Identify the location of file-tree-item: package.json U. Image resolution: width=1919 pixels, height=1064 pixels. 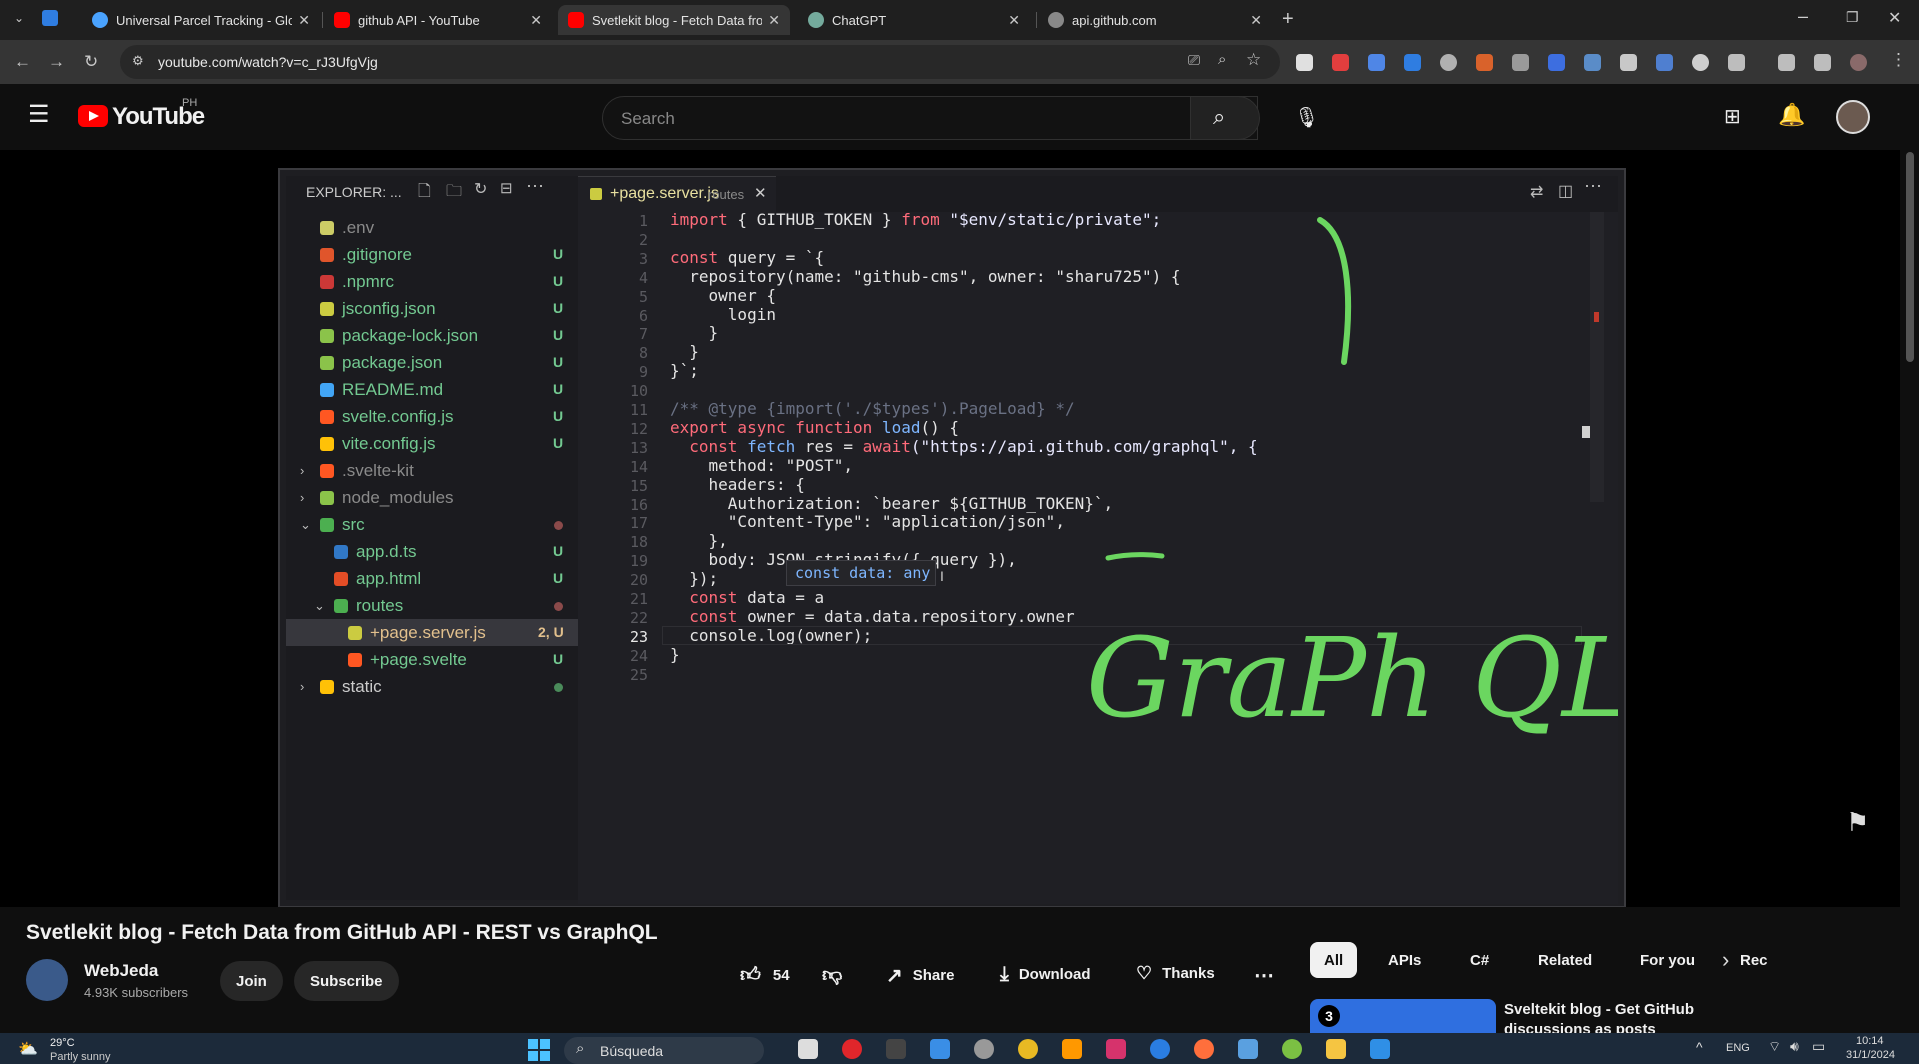
(432, 362).